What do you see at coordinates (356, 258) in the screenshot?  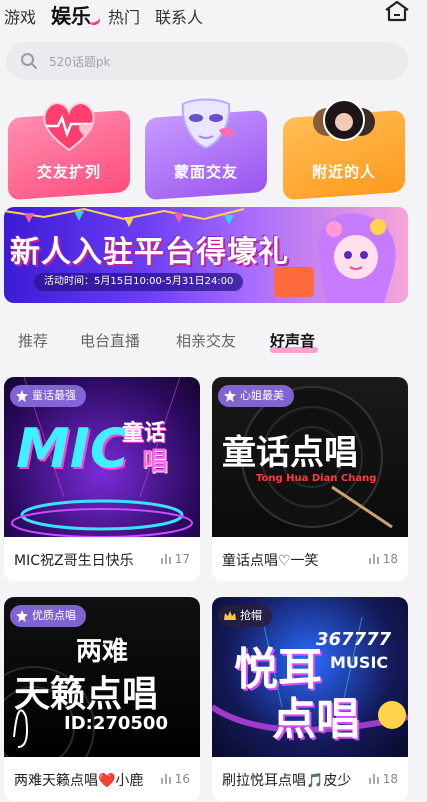 I see `mascot-illustration` at bounding box center [356, 258].